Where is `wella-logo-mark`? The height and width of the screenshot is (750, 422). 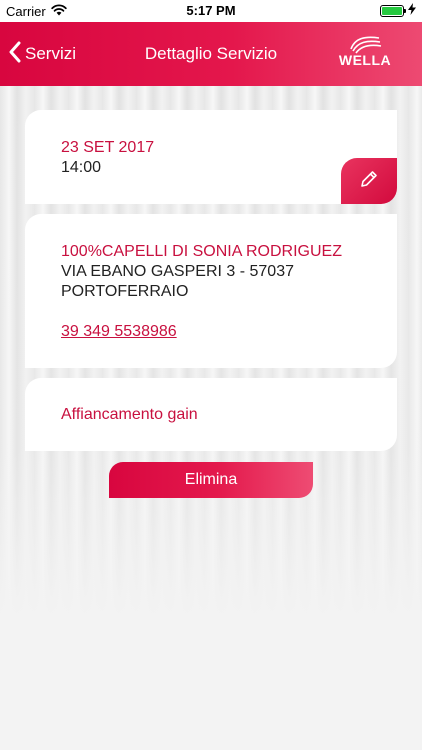
wella-logo-mark is located at coordinates (366, 45).